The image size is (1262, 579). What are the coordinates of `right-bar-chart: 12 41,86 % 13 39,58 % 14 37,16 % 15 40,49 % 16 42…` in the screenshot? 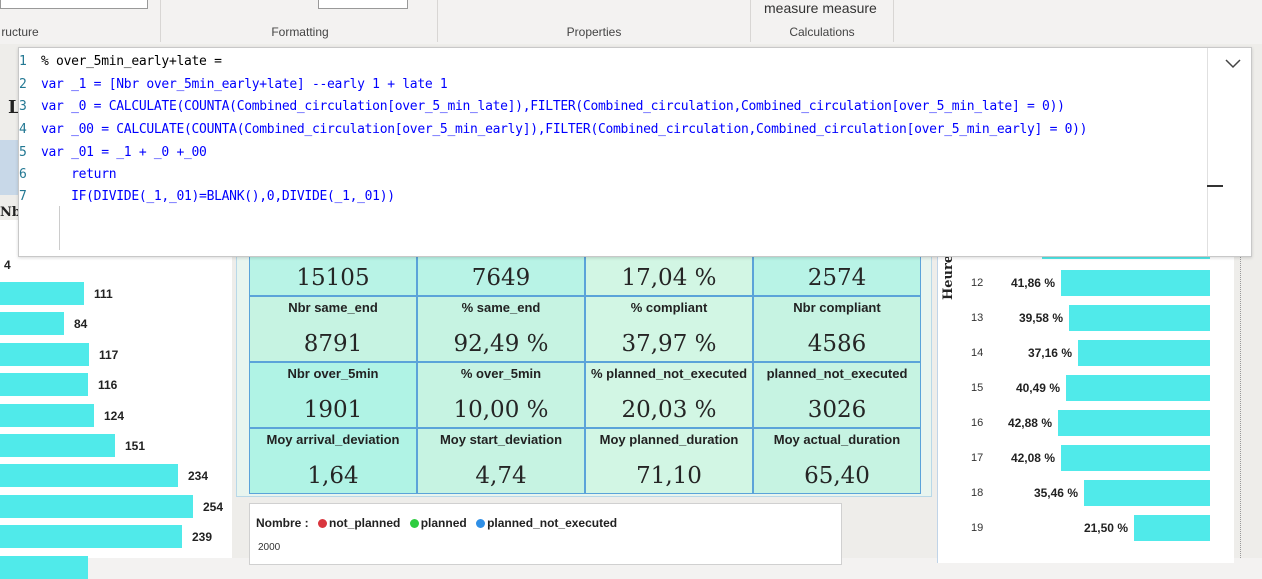 It's located at (1085, 403).